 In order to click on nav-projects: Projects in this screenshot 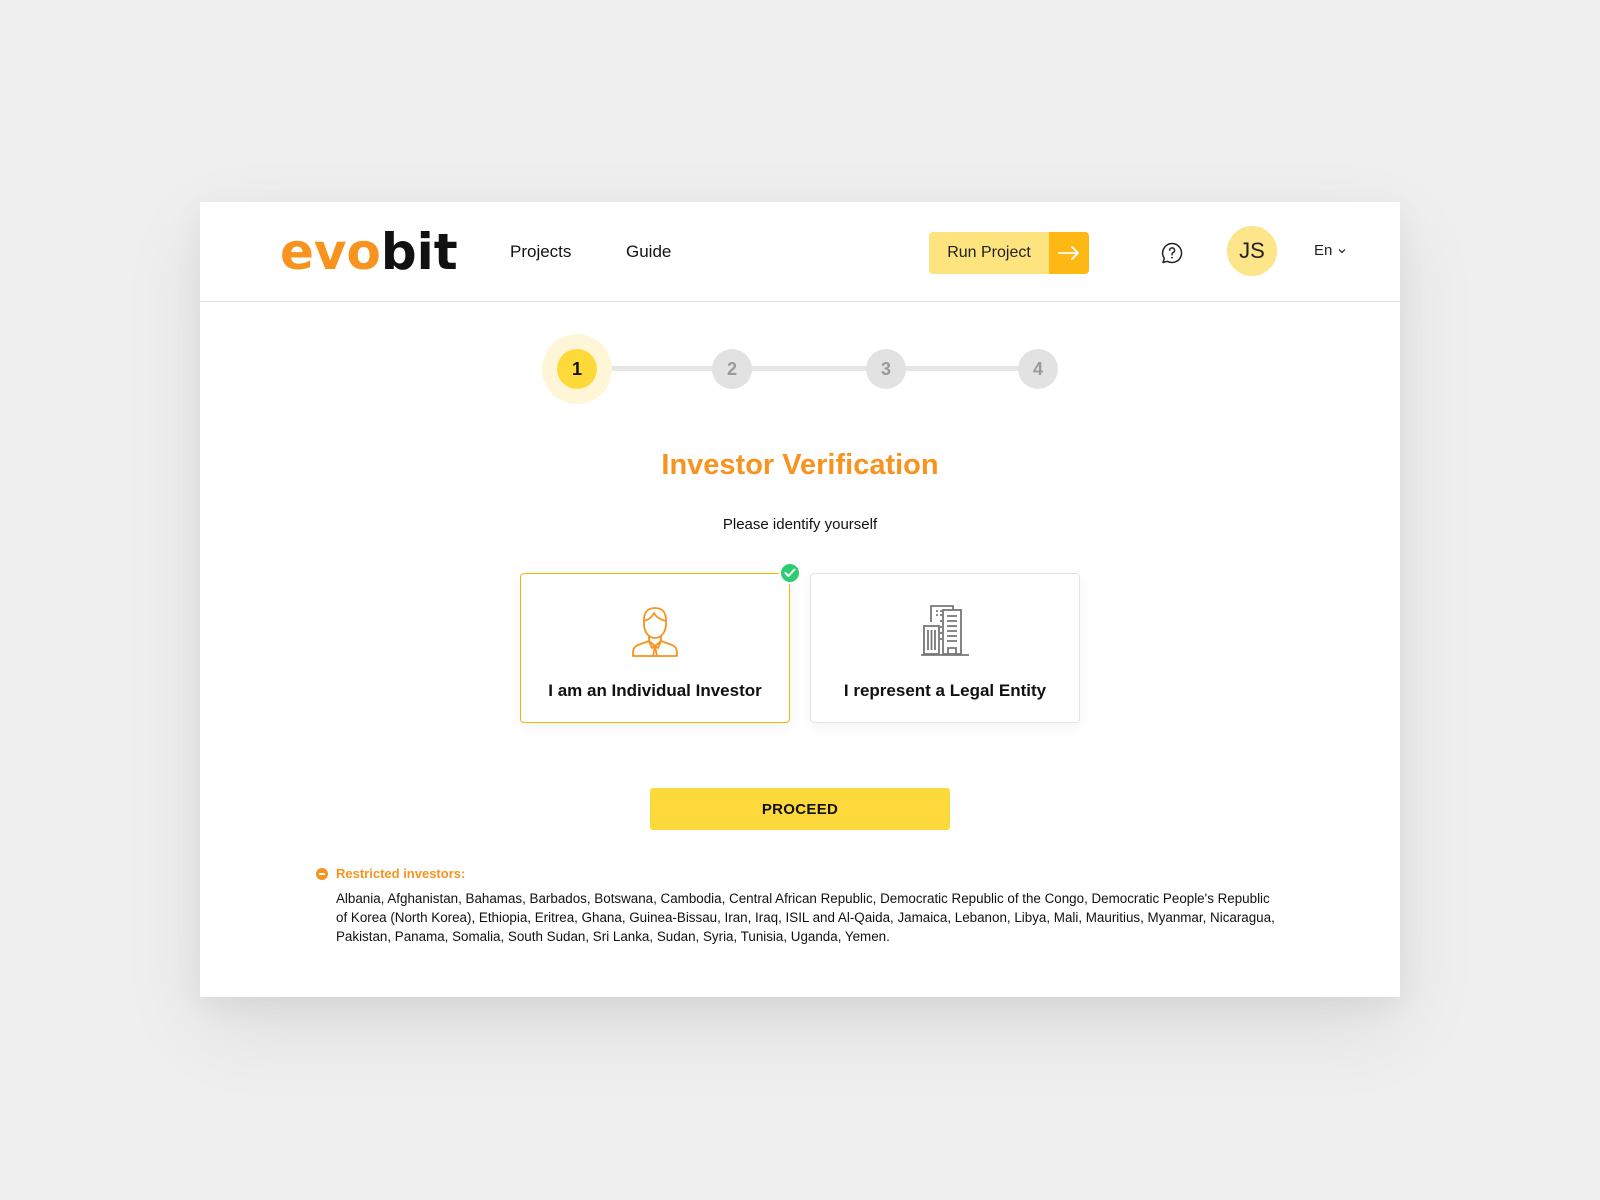, I will do `click(540, 252)`.